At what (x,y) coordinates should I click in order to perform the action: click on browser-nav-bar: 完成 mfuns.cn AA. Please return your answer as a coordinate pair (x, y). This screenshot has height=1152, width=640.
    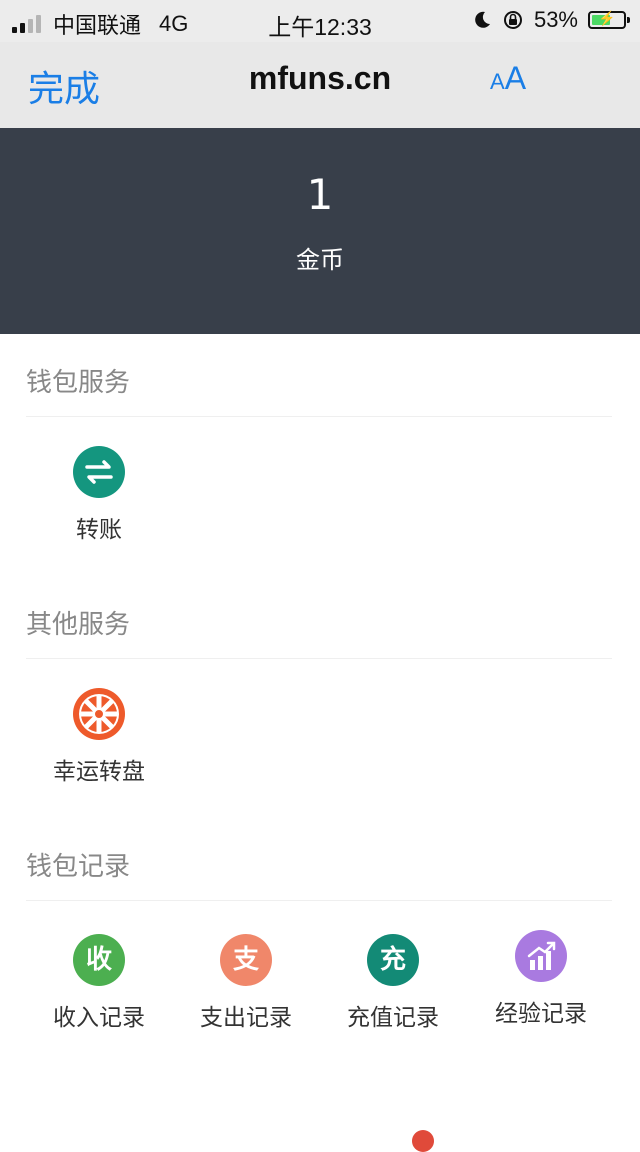
    Looking at the image, I should click on (320, 85).